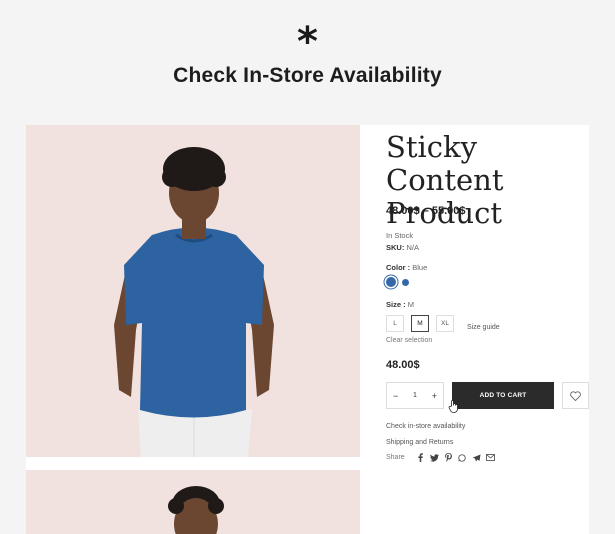 The height and width of the screenshot is (534, 615). What do you see at coordinates (420, 267) in the screenshot?
I see `color-value: Blue` at bounding box center [420, 267].